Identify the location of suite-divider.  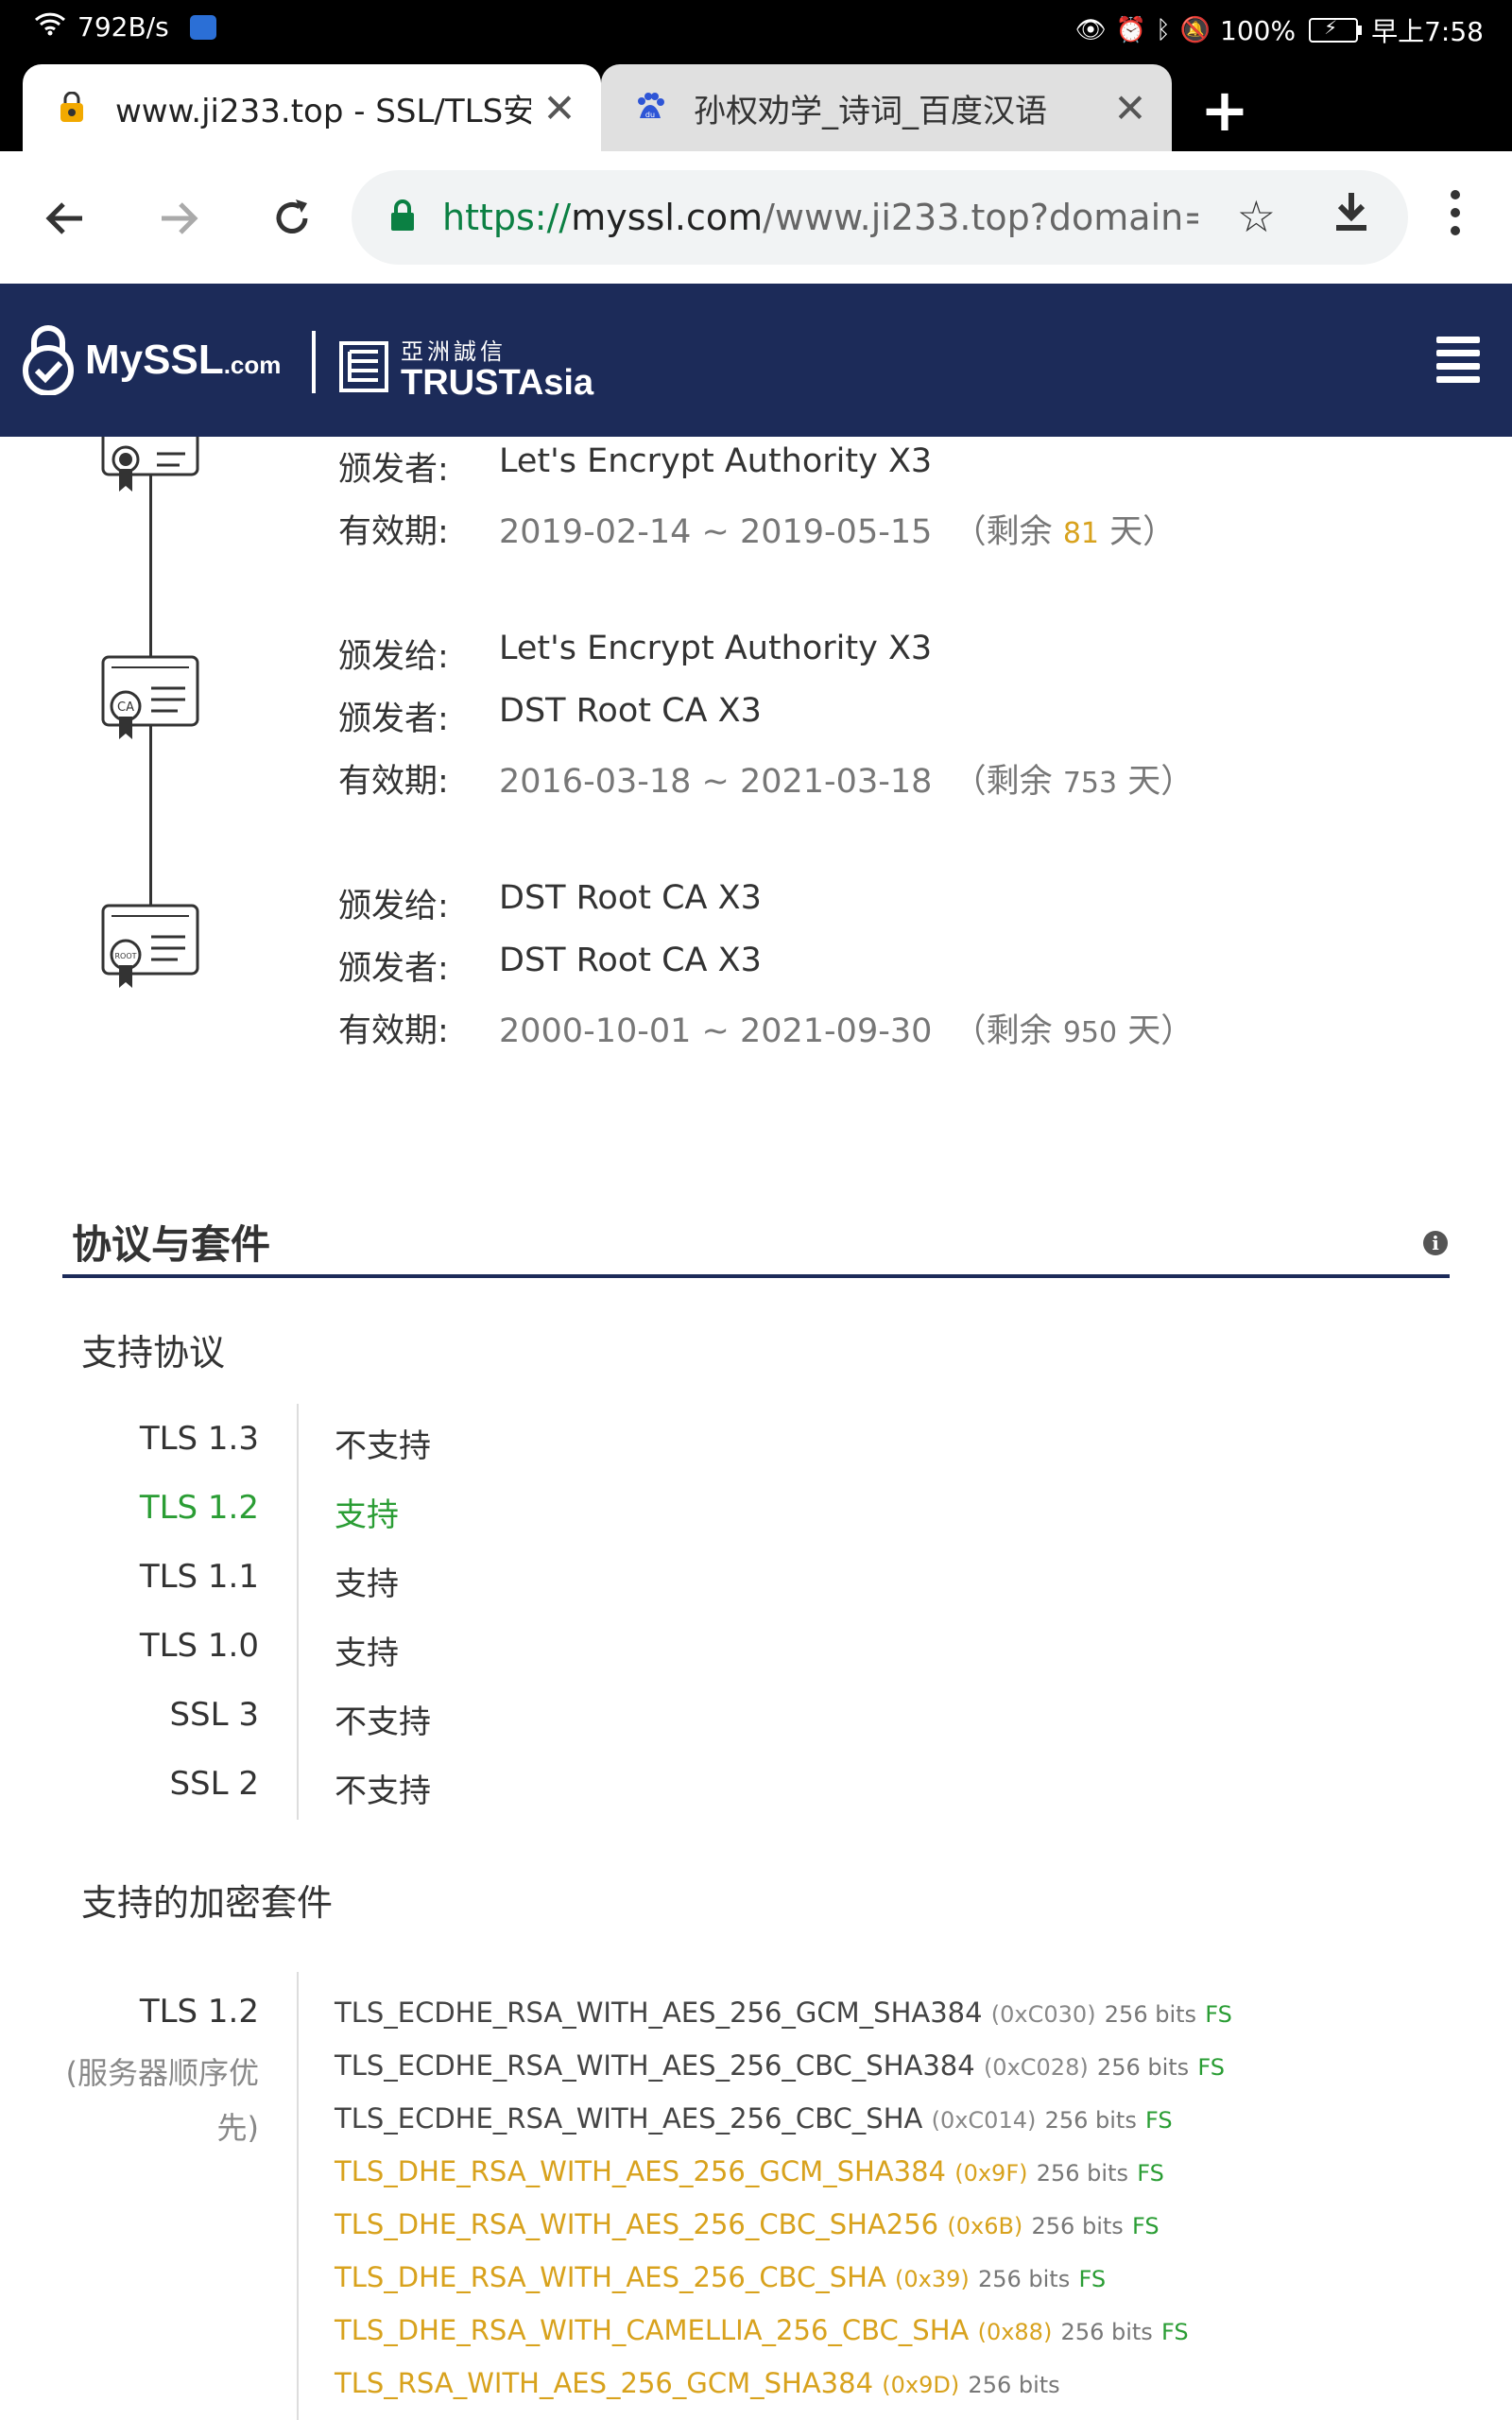
(298, 2196).